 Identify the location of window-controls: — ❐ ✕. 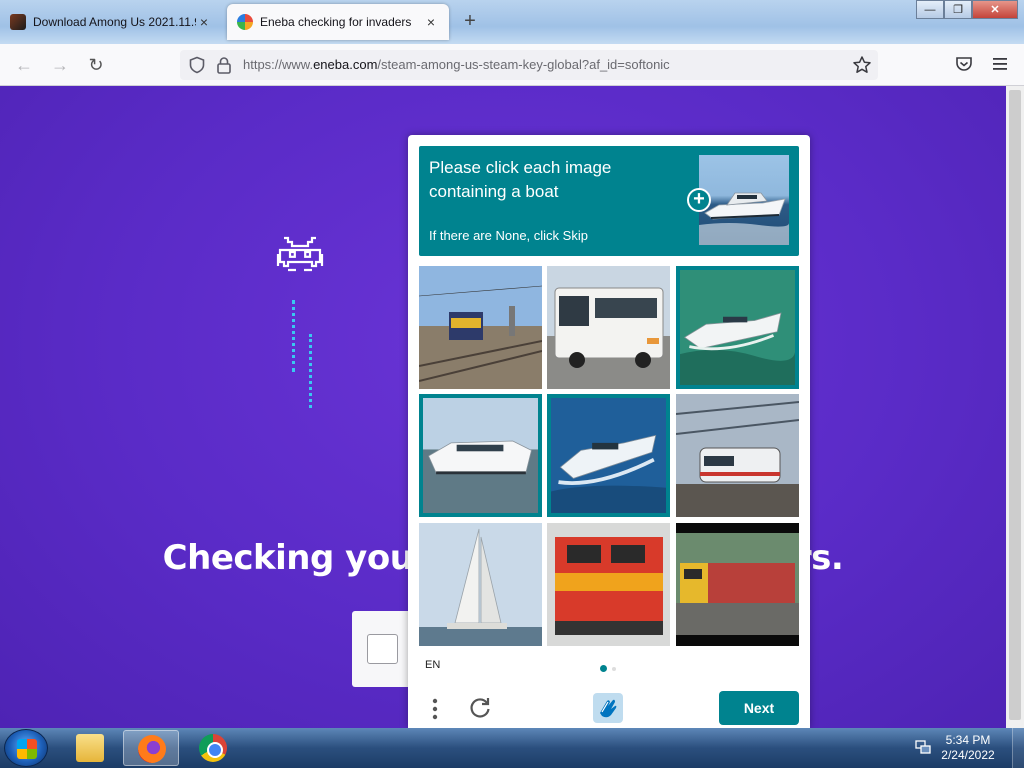
(967, 9).